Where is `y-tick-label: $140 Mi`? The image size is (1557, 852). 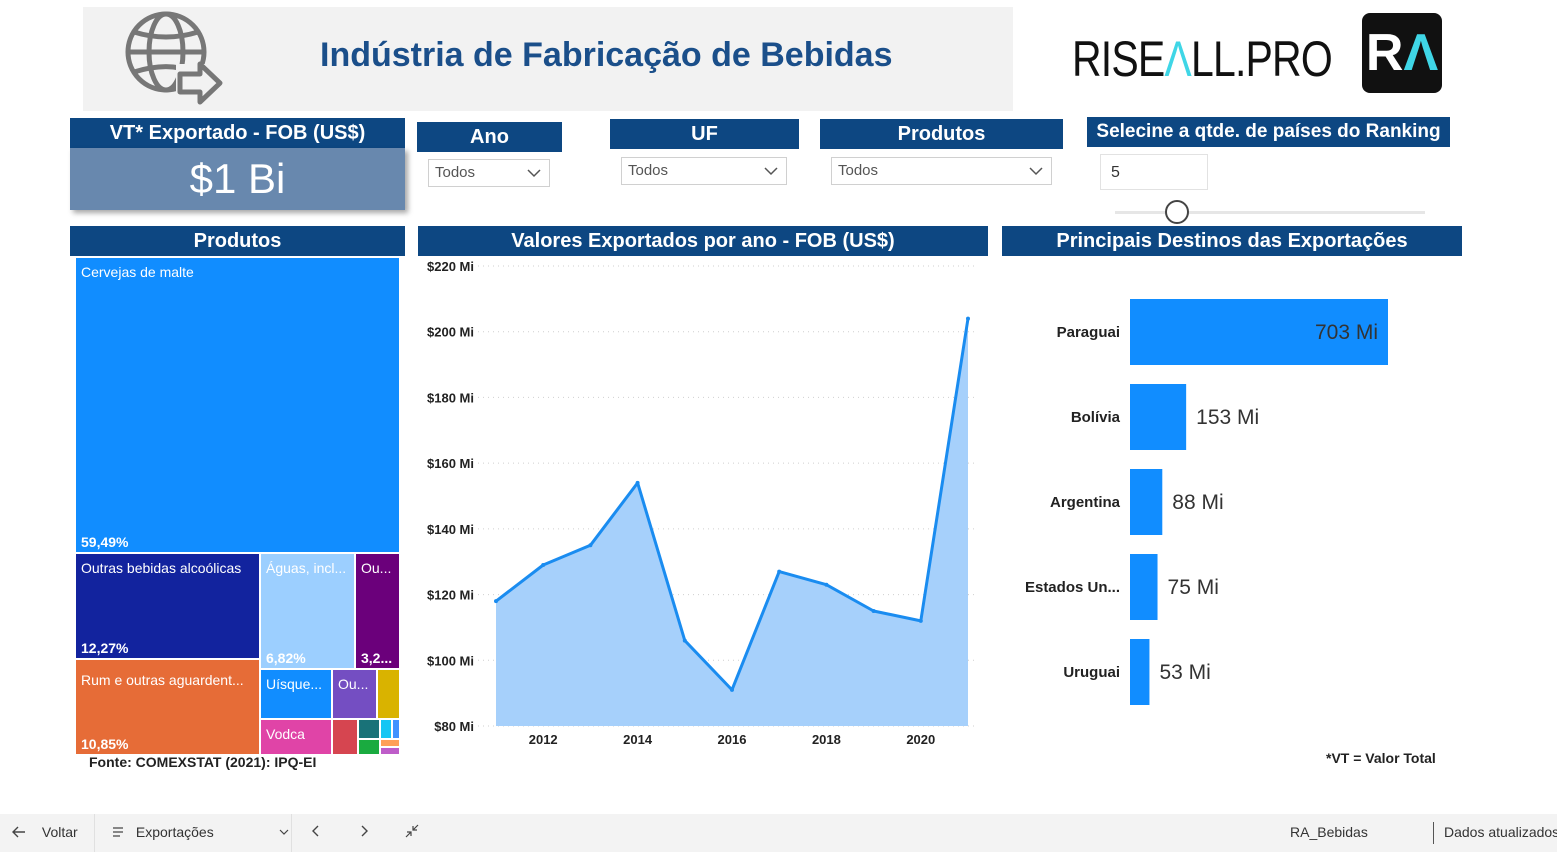
y-tick-label: $140 Mi is located at coordinates (450, 529).